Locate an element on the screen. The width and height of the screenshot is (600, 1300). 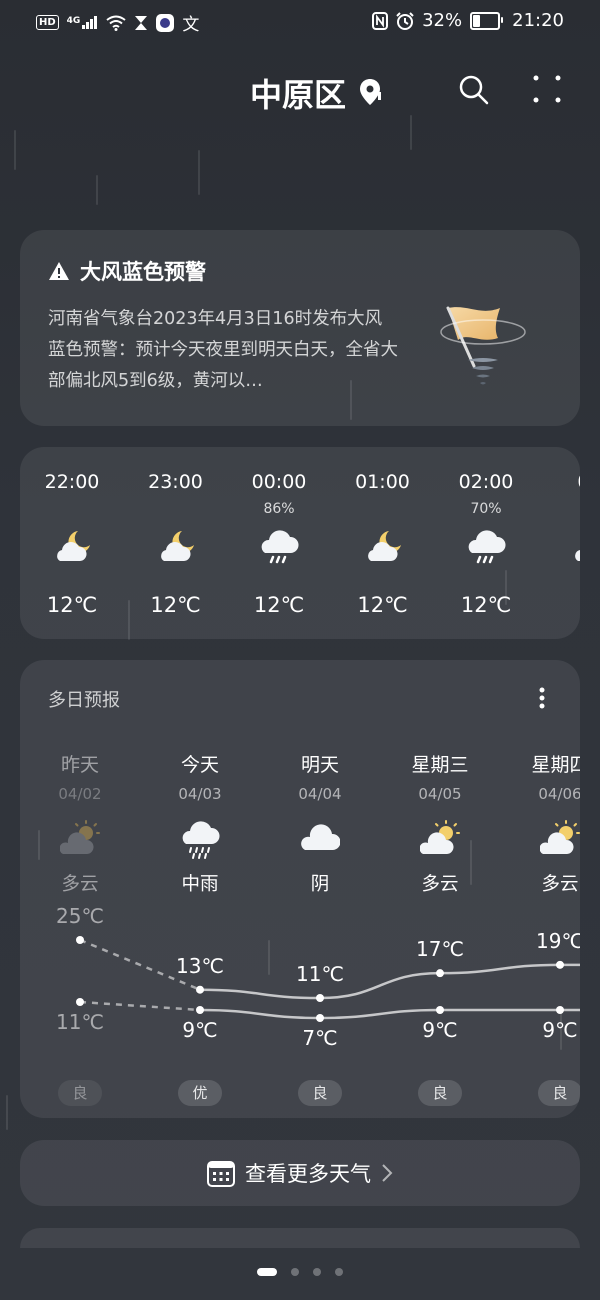
high-temp-line is located at coordinates (389, 981).